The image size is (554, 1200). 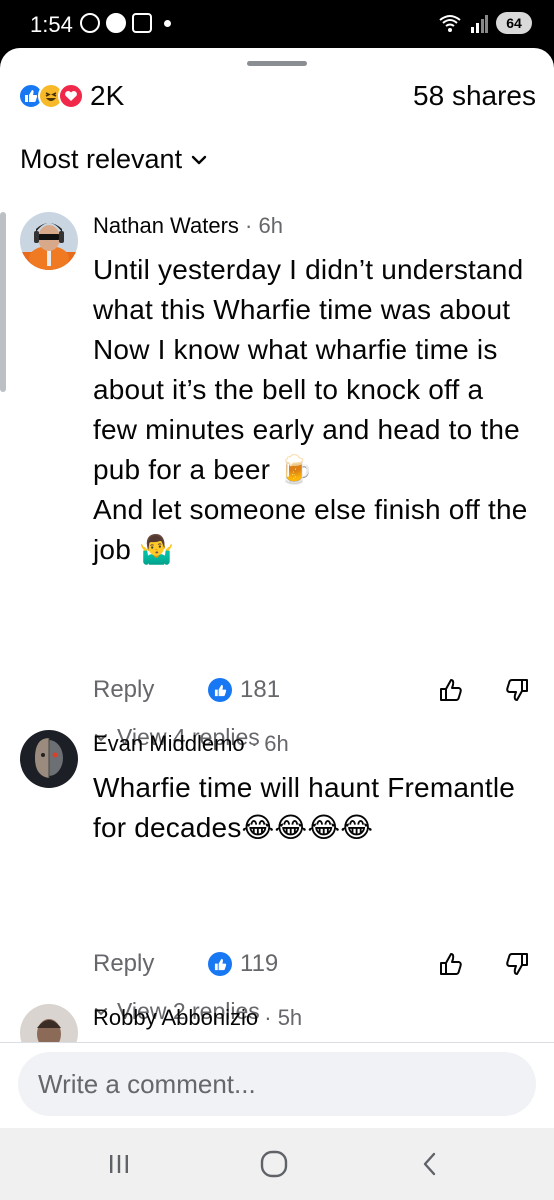 I want to click on like-count: 119, so click(x=243, y=964).